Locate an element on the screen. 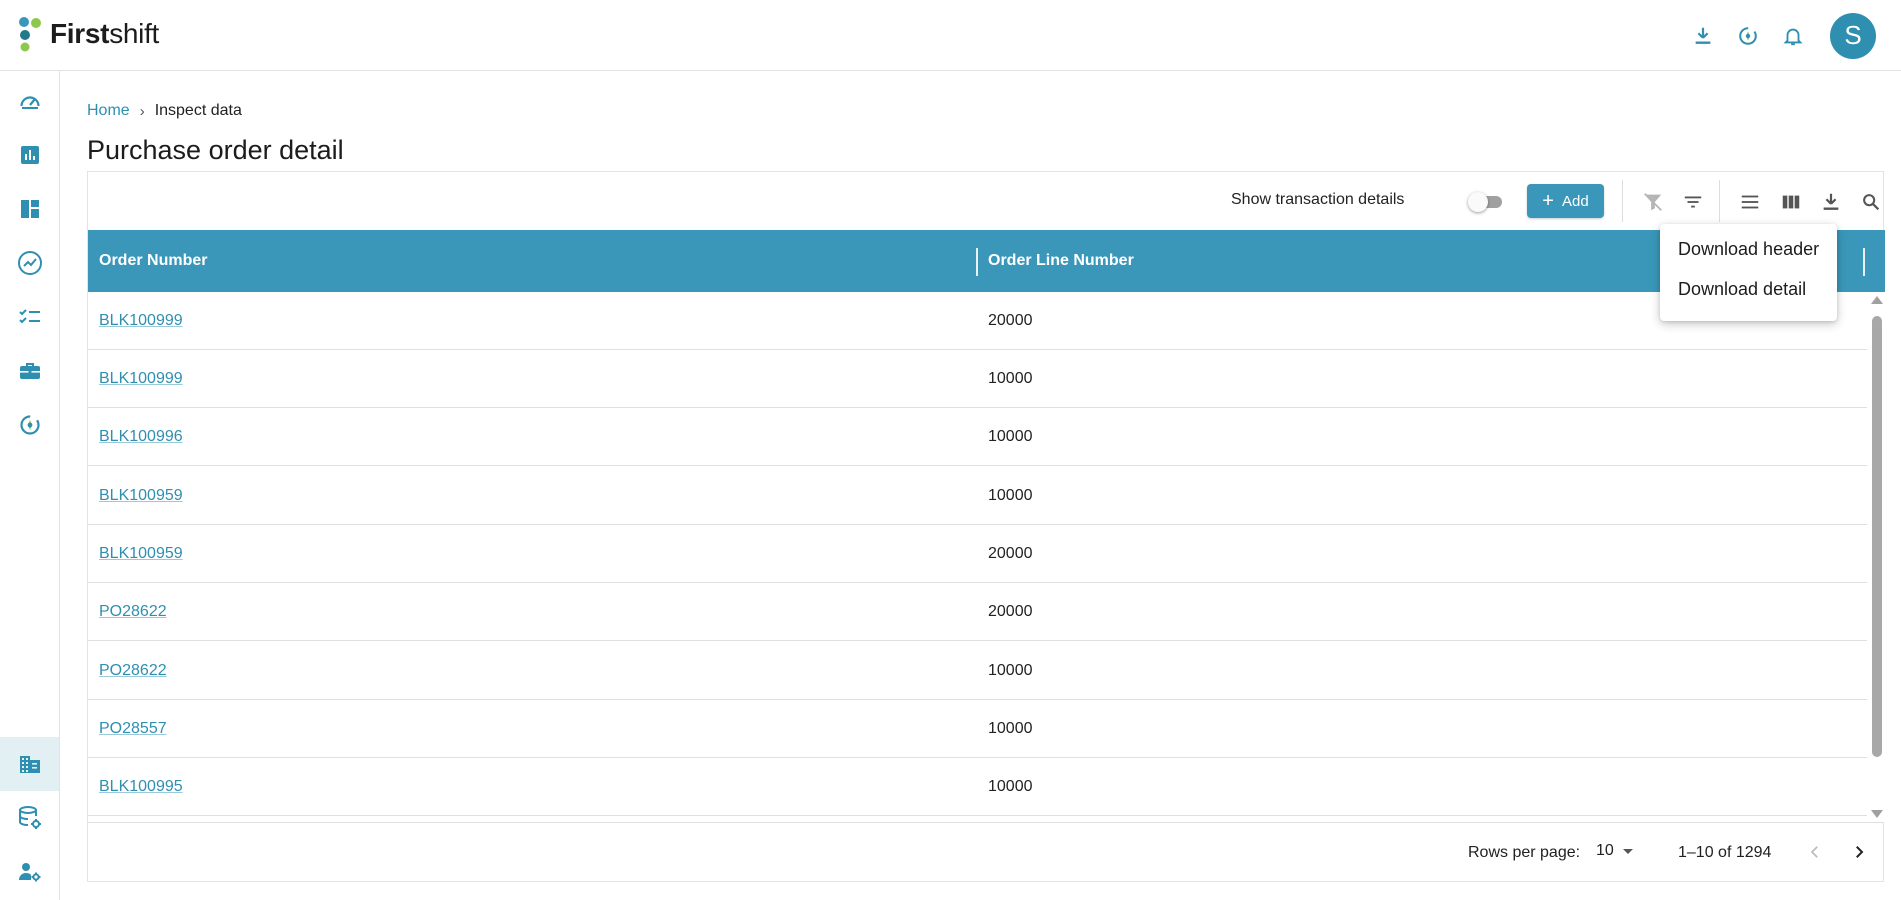  order-number-link: BLK100996 is located at coordinates (141, 437).